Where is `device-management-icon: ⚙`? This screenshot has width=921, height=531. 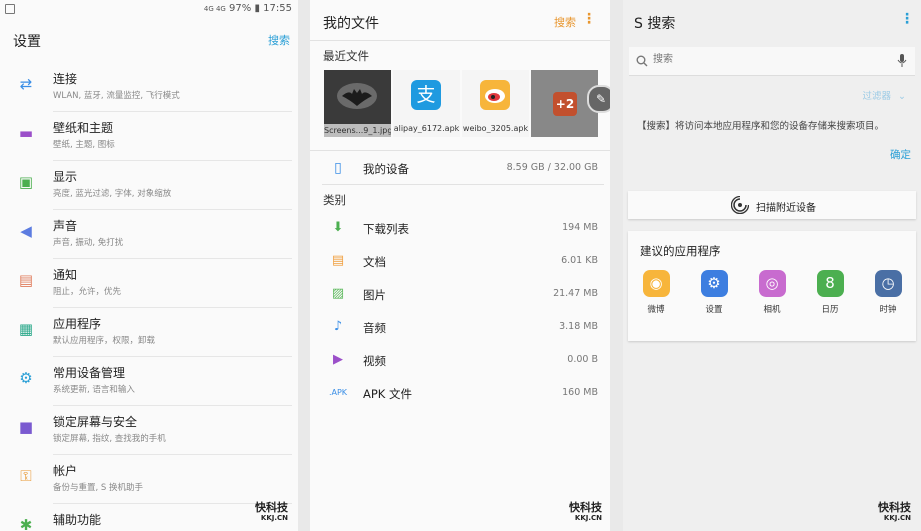 device-management-icon: ⚙ is located at coordinates (26, 378).